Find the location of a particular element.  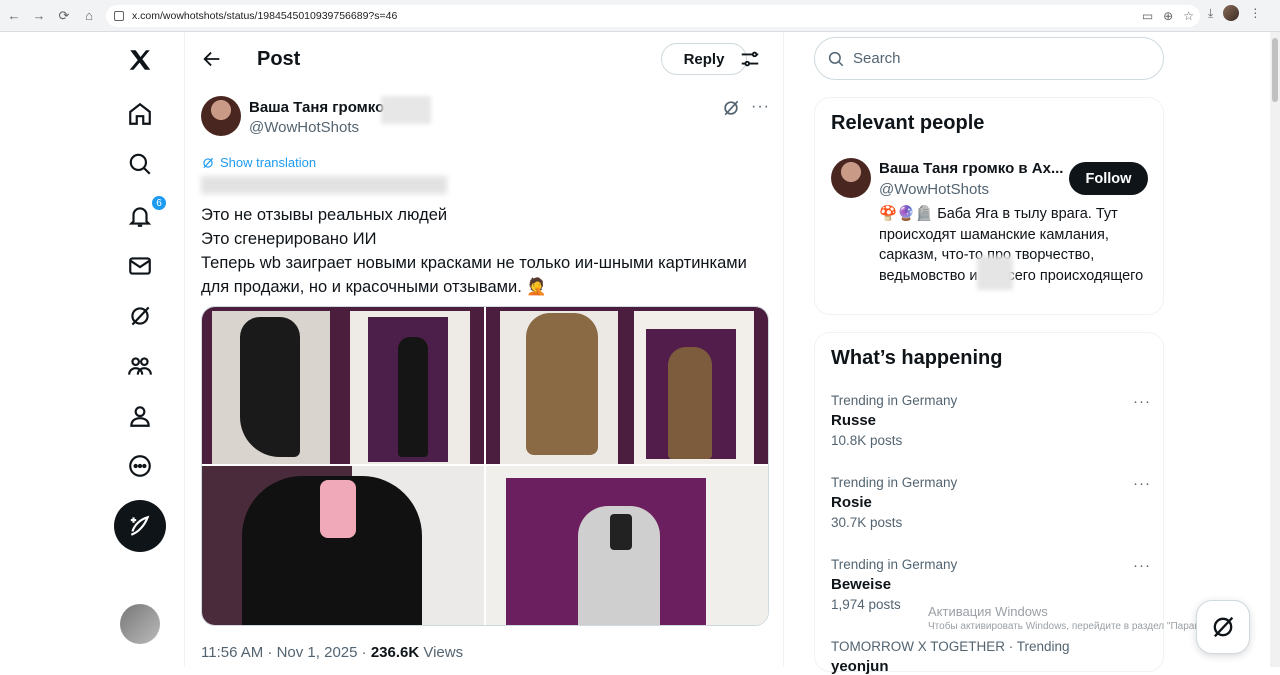

trend-title: Beweise is located at coordinates (861, 584).